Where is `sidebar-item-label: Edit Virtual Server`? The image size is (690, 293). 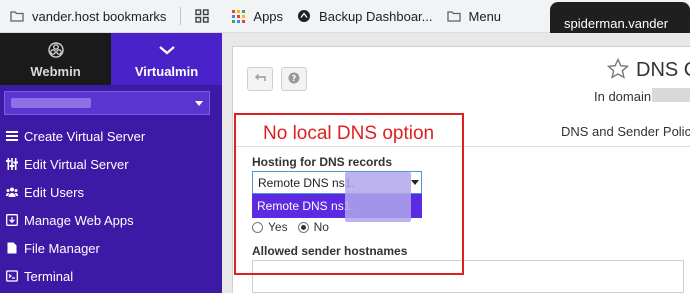
sidebar-item-label: Edit Virtual Server is located at coordinates (76, 164).